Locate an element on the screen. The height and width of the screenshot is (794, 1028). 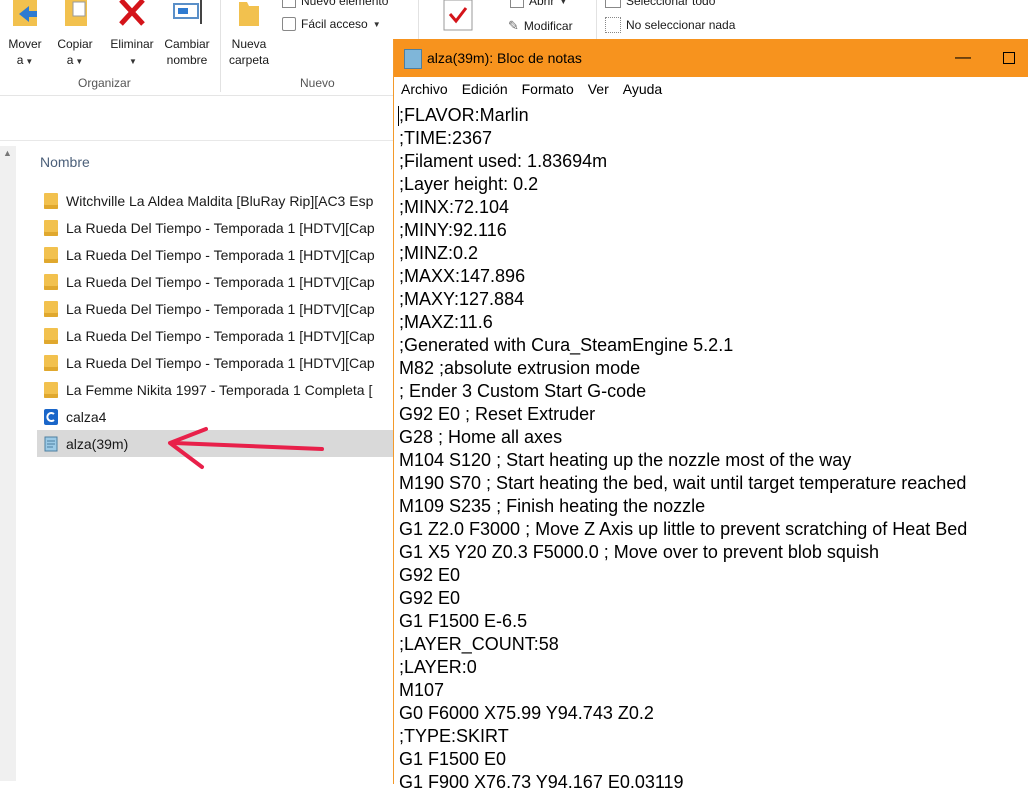
properties-check-icon is located at coordinates (458, 15).